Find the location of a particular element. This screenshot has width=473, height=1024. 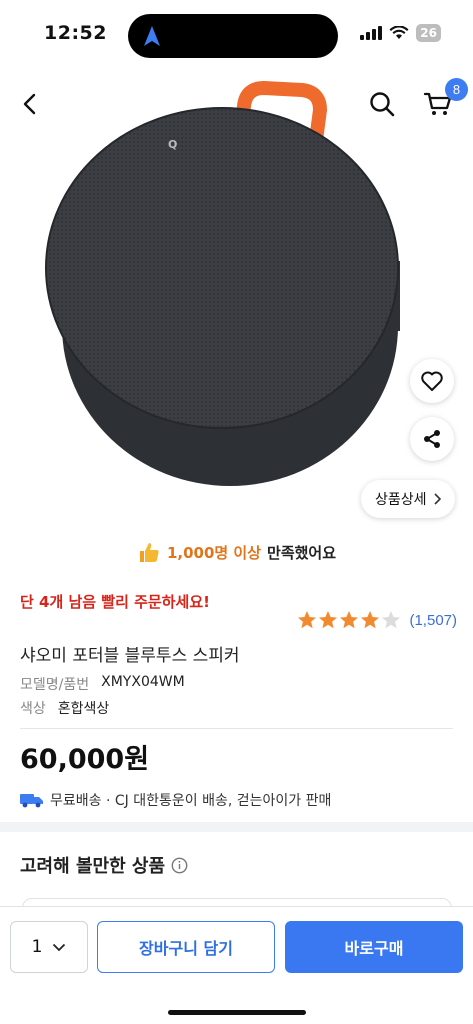

divider is located at coordinates (236, 728).